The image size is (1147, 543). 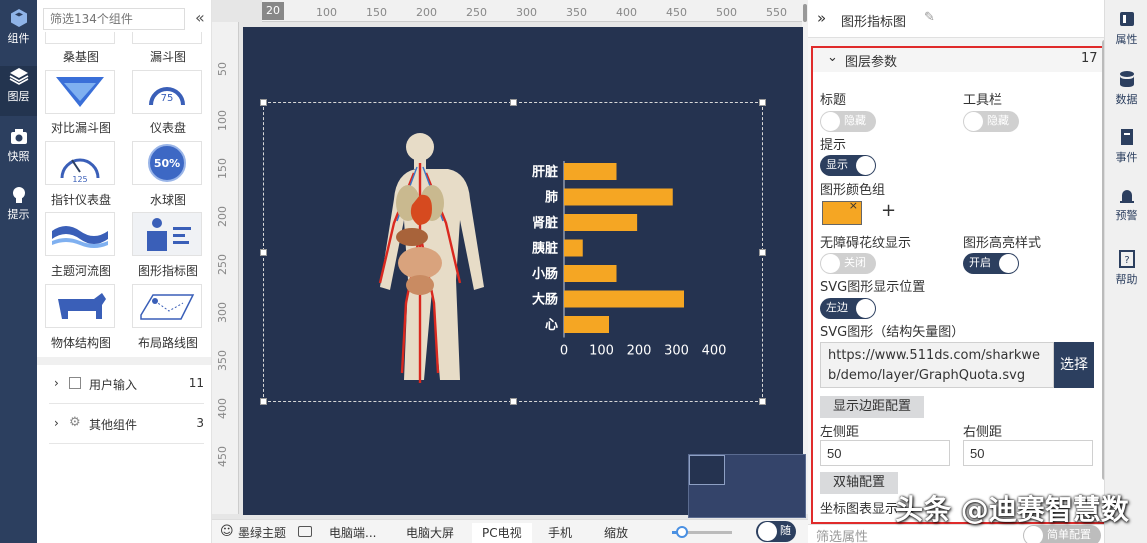 I want to click on zoom-slider, so click(x=702, y=532).